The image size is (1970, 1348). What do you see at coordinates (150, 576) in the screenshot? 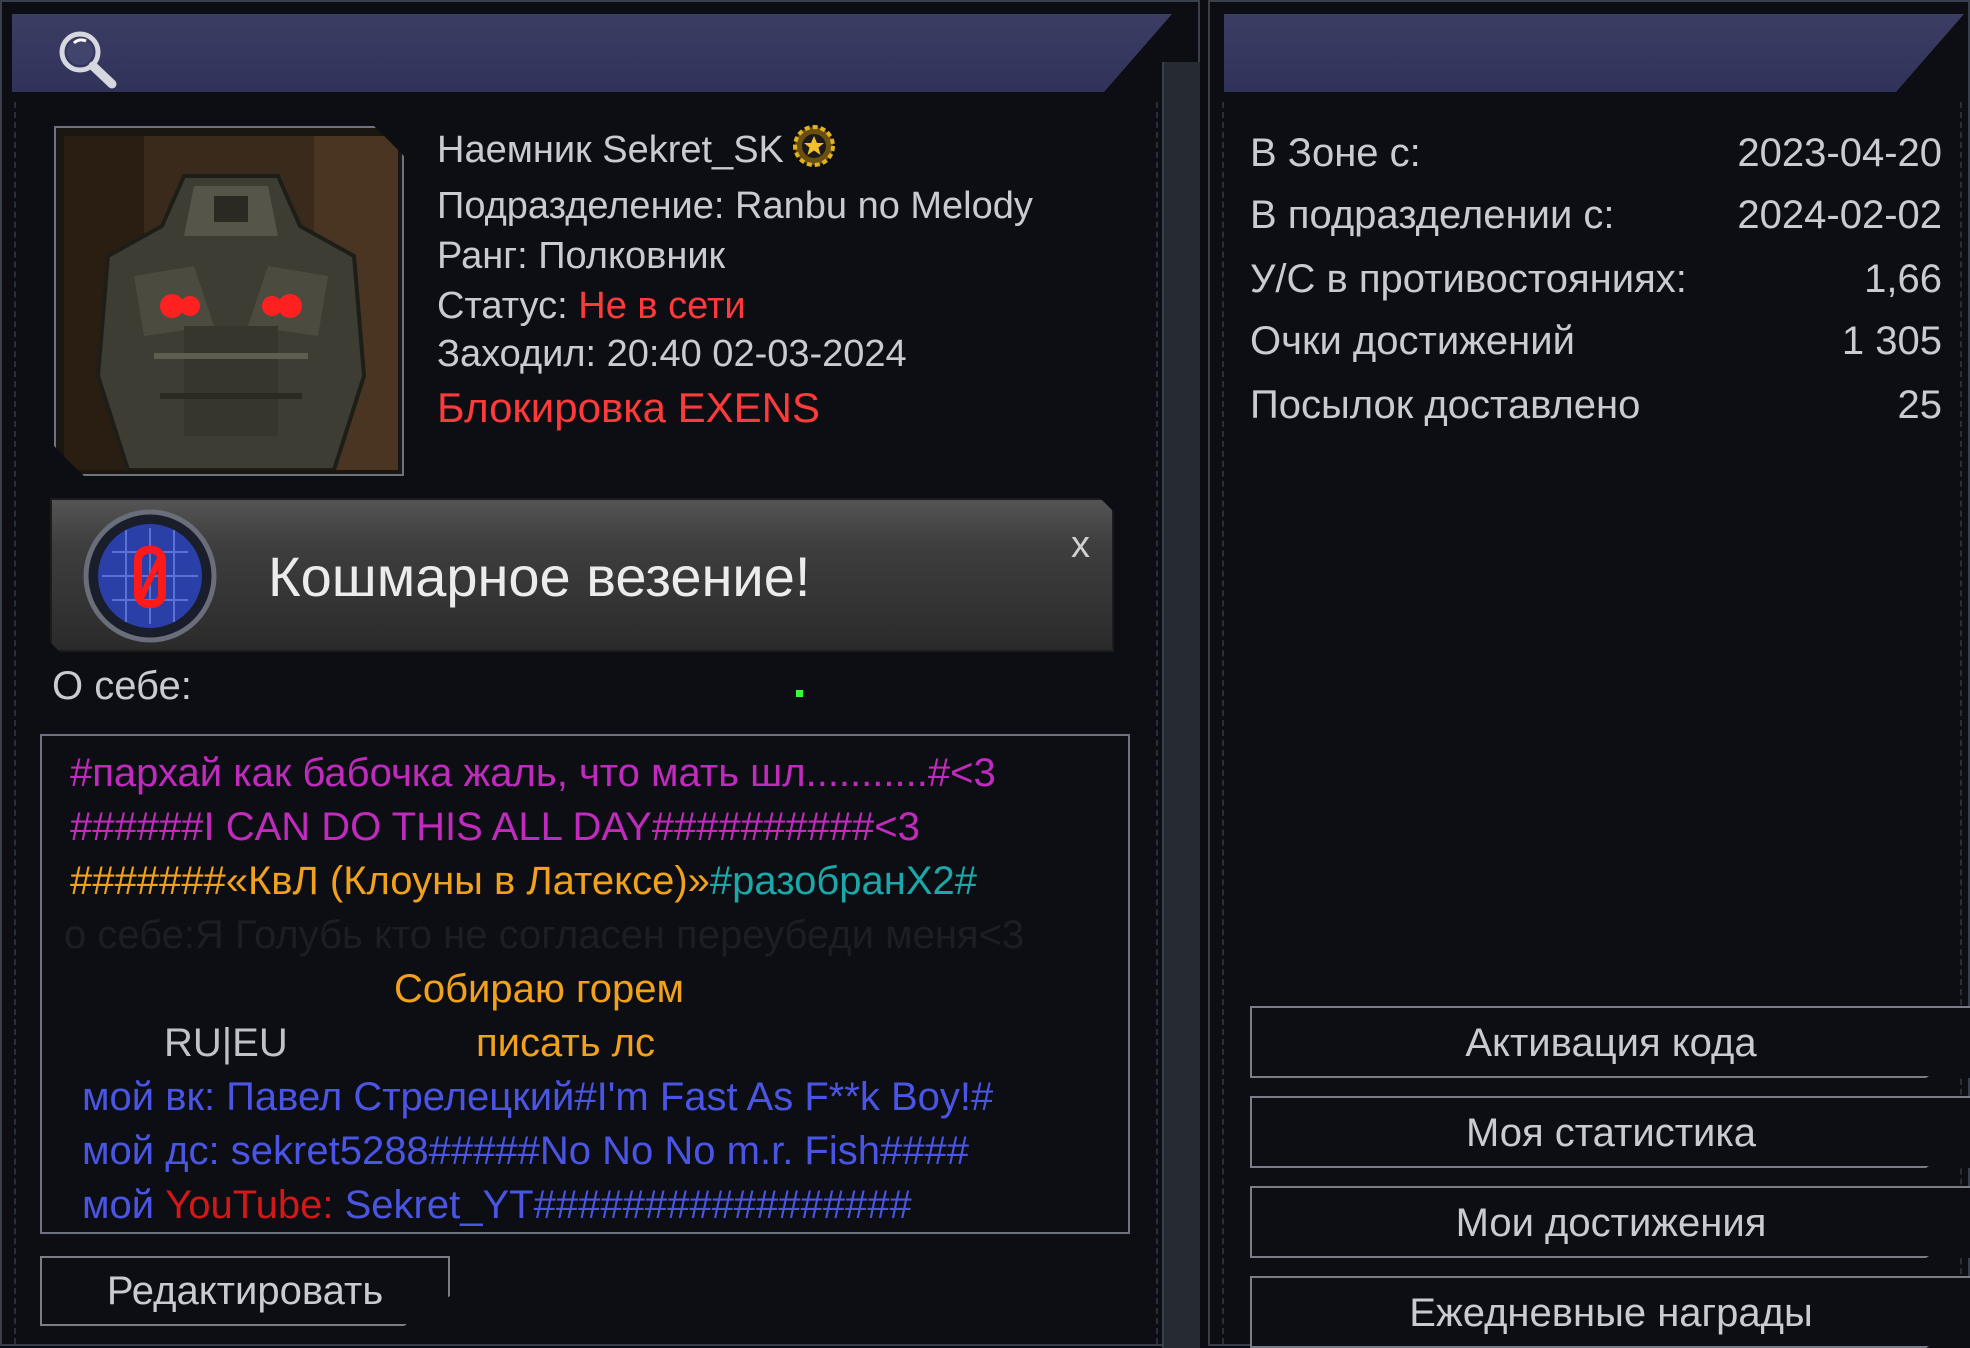
I see `achievement-medal-icon` at bounding box center [150, 576].